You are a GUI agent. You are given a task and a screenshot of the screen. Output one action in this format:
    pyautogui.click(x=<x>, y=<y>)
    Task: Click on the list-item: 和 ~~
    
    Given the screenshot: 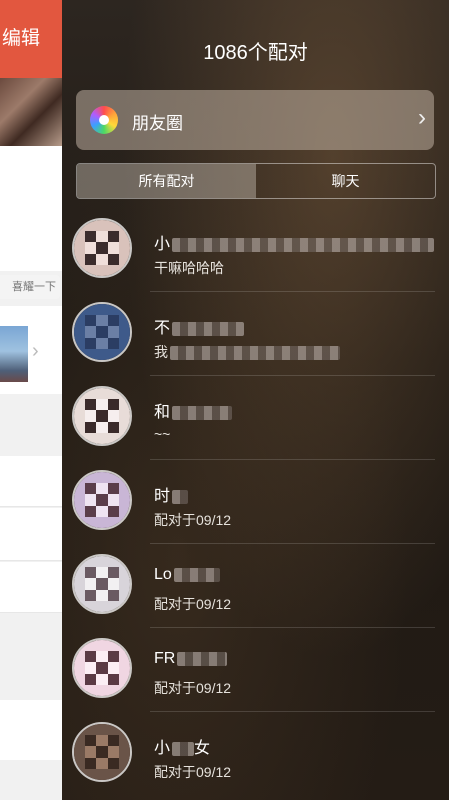 What is the action you would take?
    pyautogui.click(x=255, y=418)
    